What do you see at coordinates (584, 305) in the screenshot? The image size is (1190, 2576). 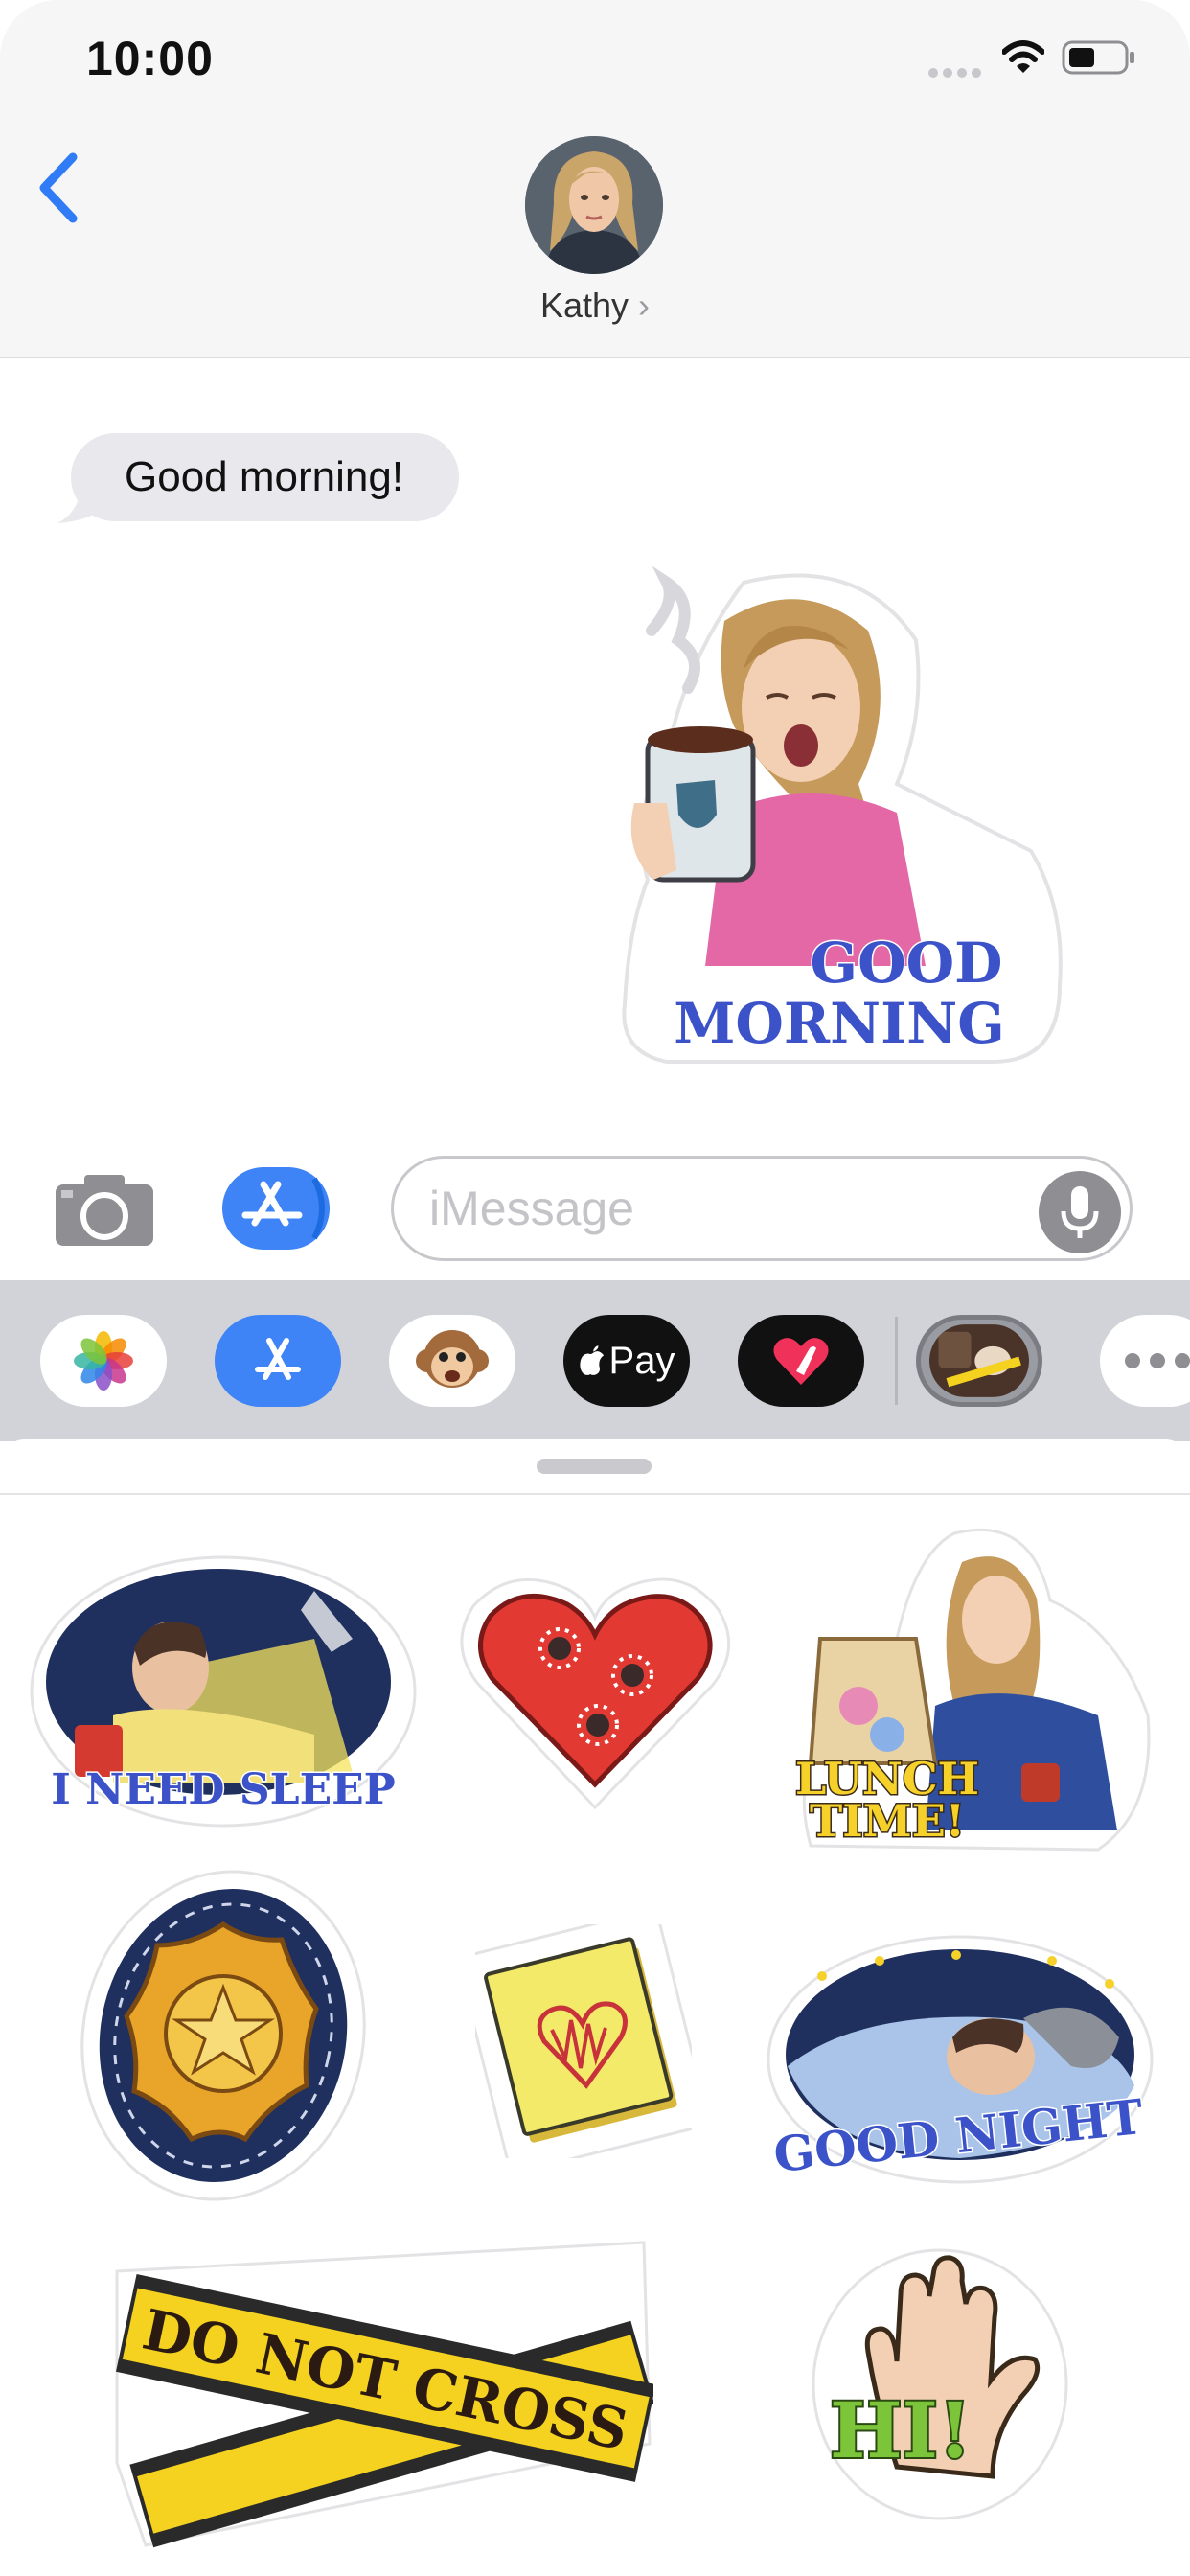 I see `contact-name-label: Kathy` at bounding box center [584, 305].